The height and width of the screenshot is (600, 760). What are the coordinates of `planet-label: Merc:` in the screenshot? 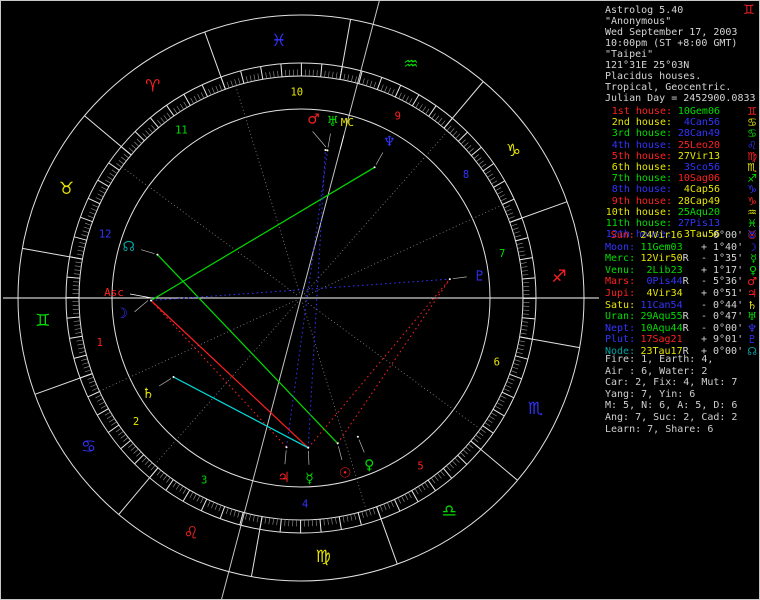 It's located at (620, 259).